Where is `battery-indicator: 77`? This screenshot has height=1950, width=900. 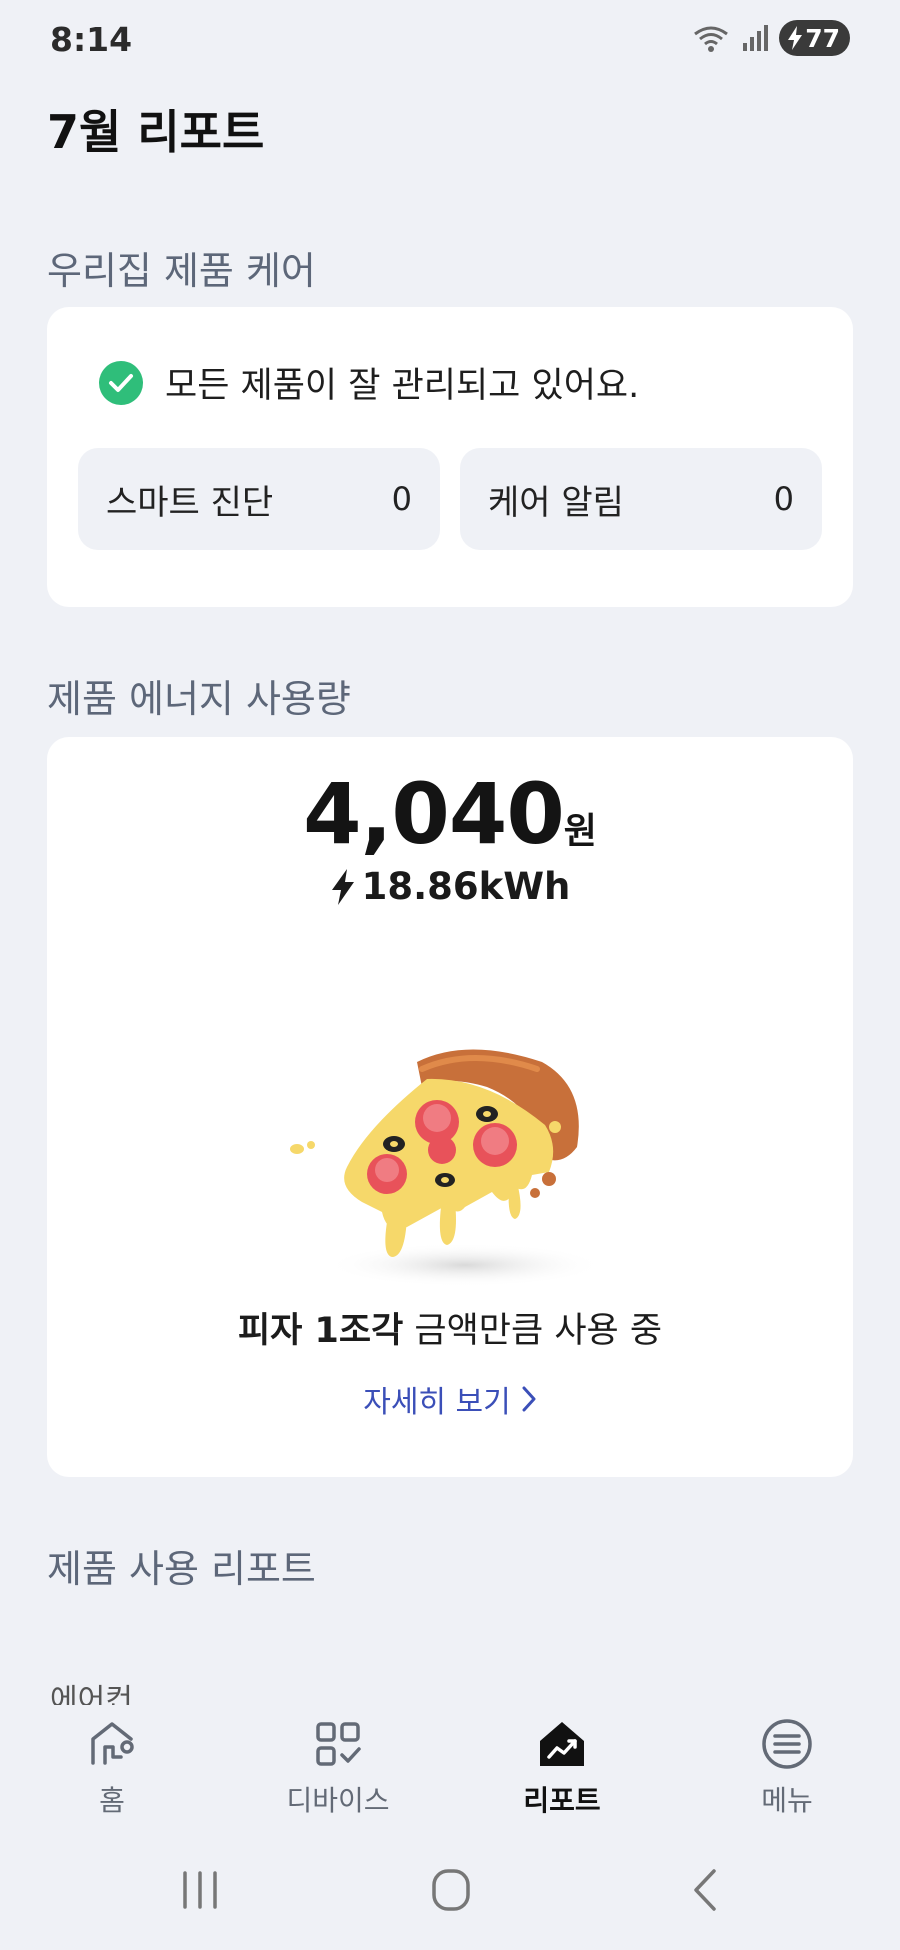 battery-indicator: 77 is located at coordinates (814, 38).